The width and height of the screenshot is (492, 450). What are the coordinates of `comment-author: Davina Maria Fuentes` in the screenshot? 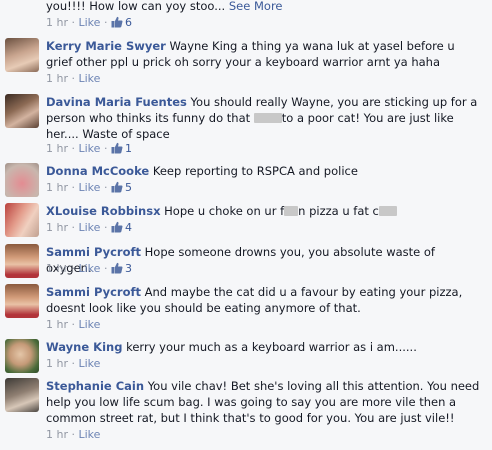 It's located at (116, 102).